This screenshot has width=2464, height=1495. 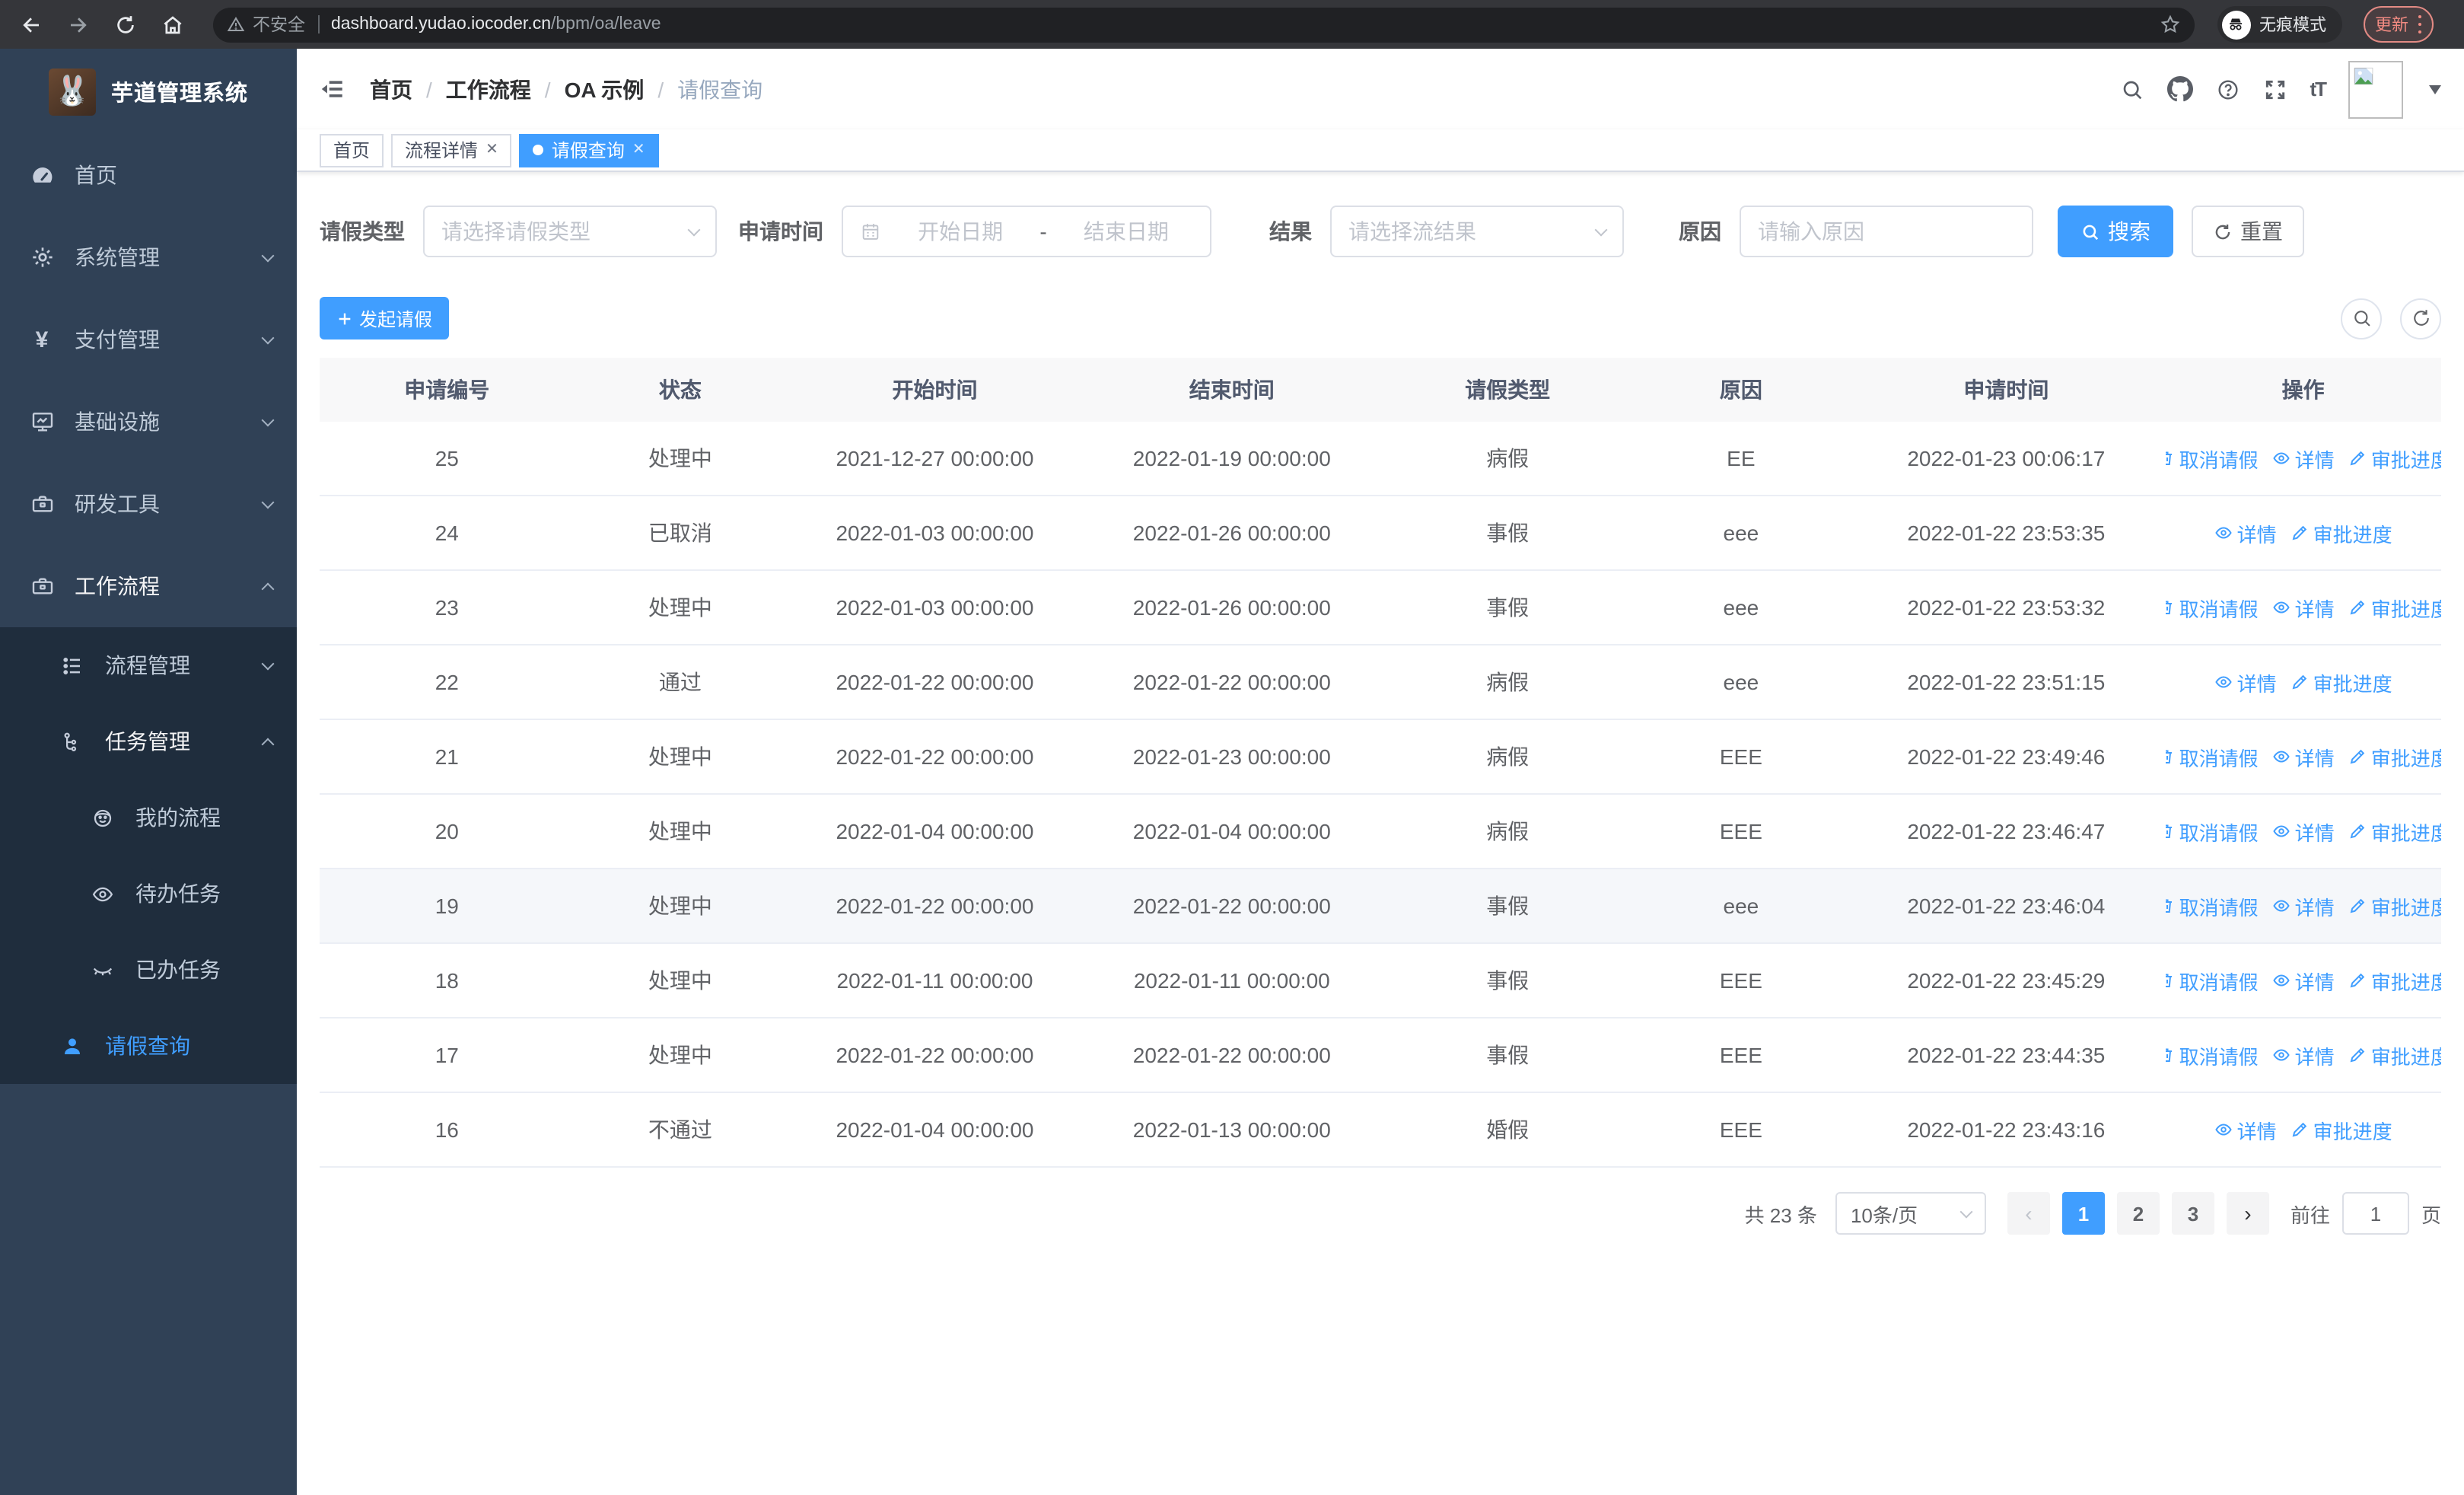 I want to click on page-2-button: 2, so click(x=2138, y=1214).